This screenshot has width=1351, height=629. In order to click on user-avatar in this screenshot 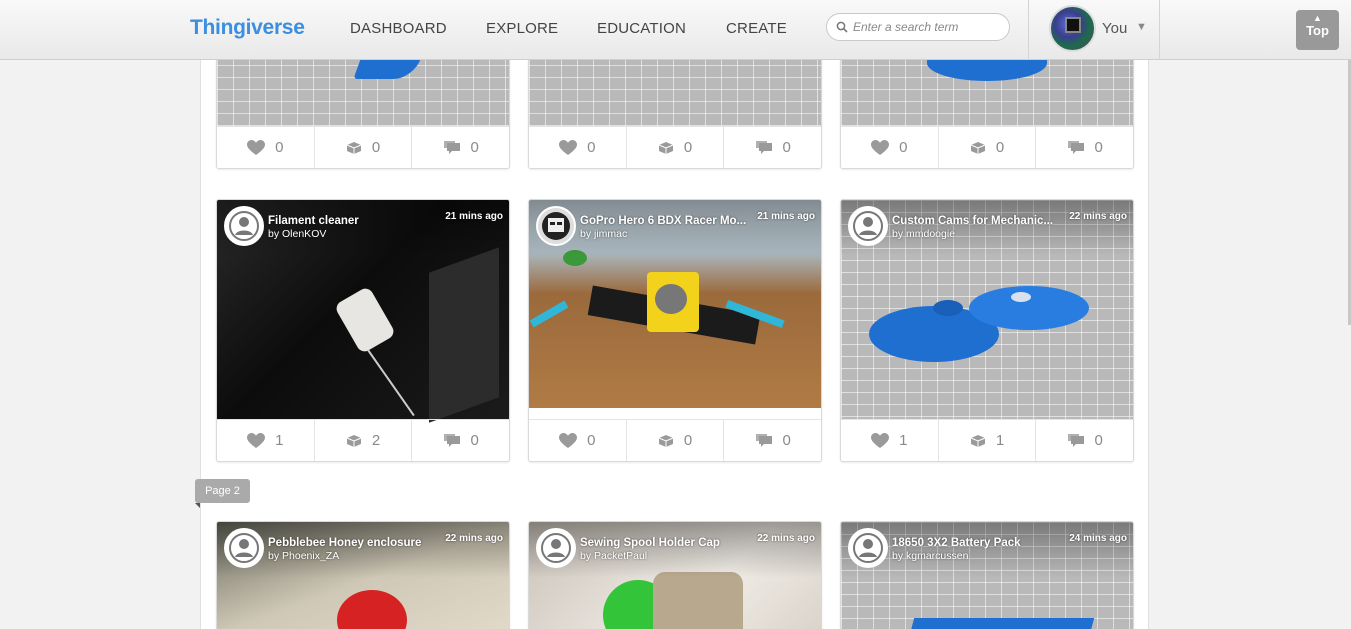, I will do `click(1072, 28)`.